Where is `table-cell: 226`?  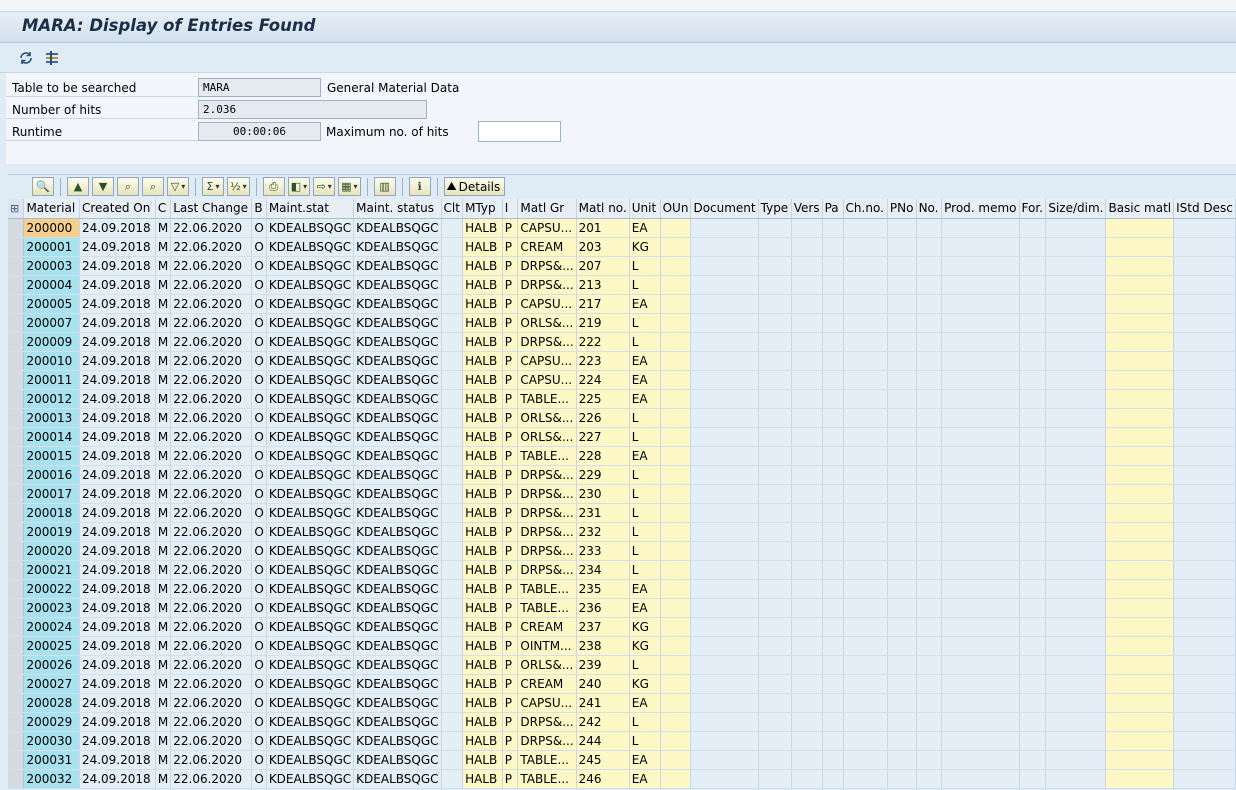
table-cell: 226 is located at coordinates (603, 418).